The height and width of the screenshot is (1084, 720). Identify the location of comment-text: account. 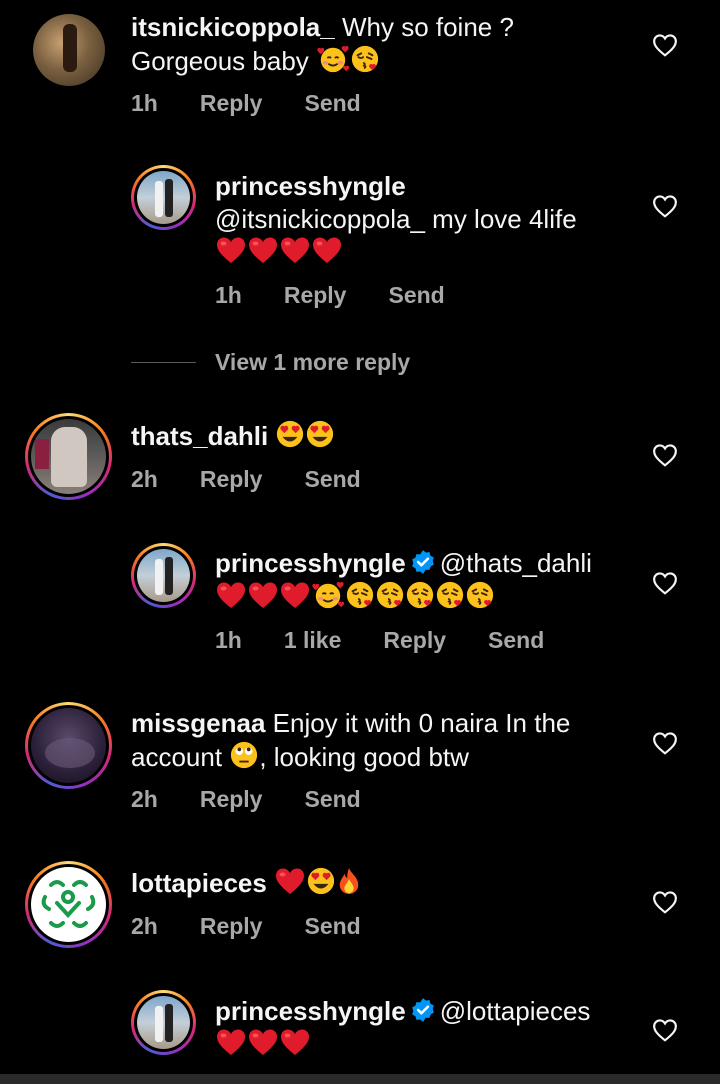
(177, 757).